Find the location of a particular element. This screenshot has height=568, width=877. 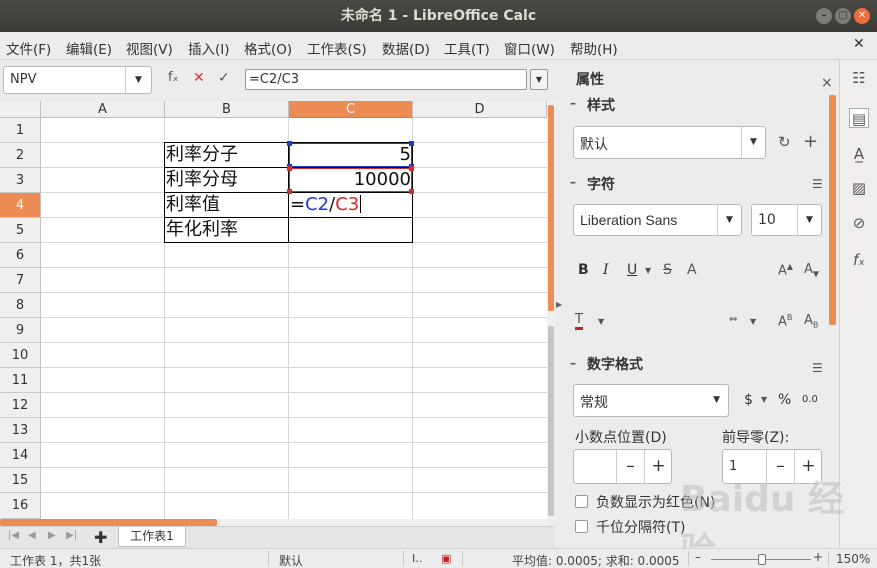

previous-sheet-icon: ◀ is located at coordinates (32, 535).